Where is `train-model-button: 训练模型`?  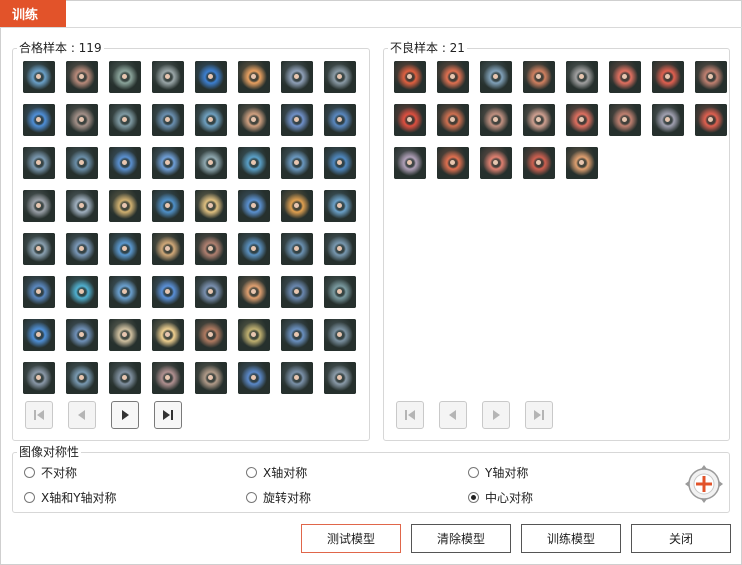
train-model-button: 训练模型 is located at coordinates (571, 538).